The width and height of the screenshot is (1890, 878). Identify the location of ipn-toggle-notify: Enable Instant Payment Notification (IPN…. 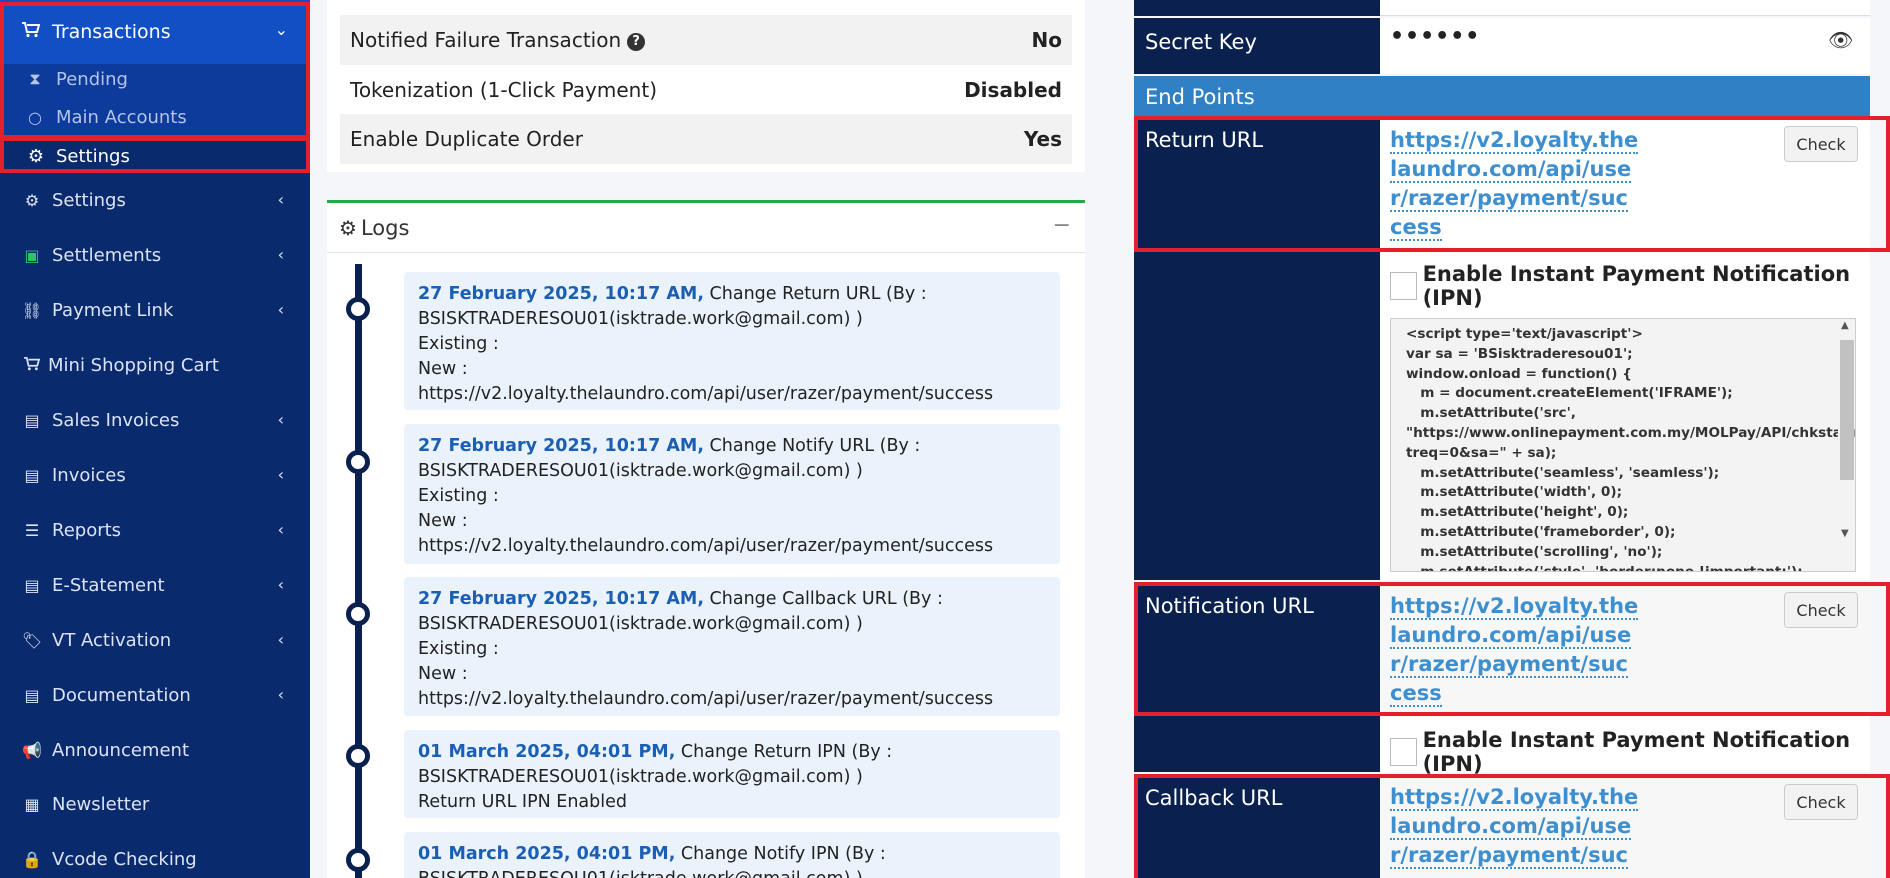
(1640, 752).